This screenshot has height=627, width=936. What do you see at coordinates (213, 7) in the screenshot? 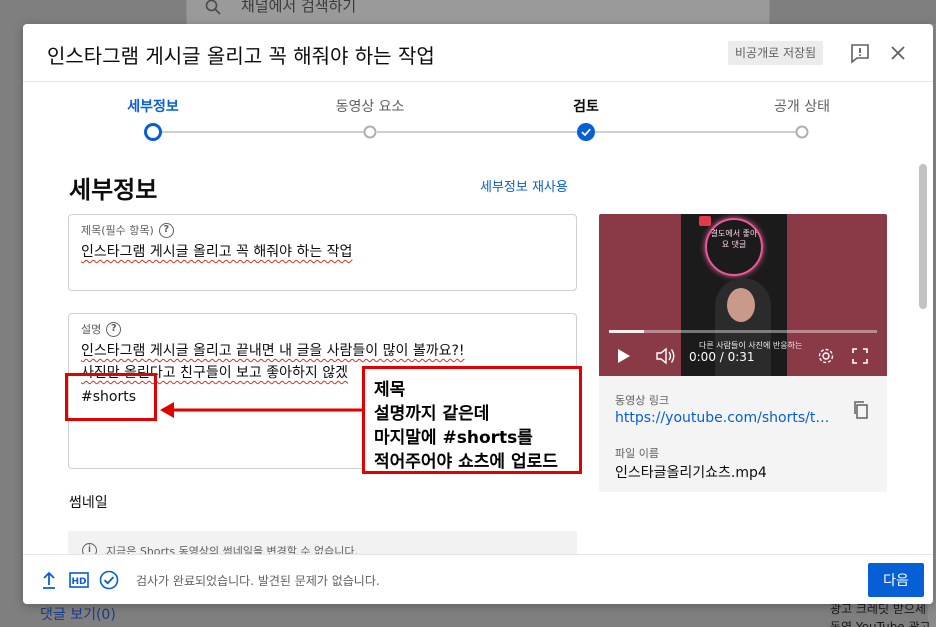
I see `search-icon` at bounding box center [213, 7].